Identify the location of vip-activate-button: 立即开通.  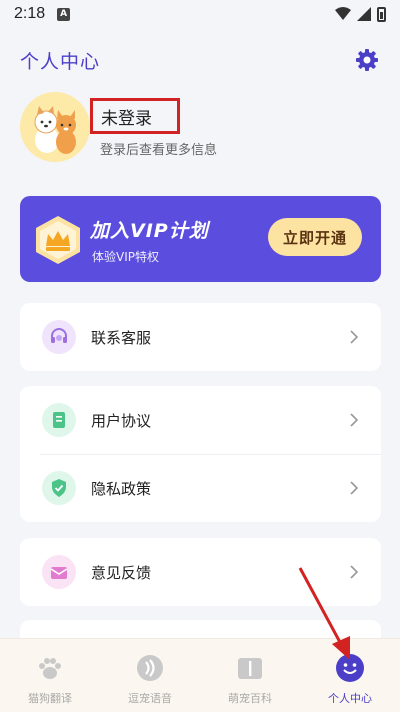
(315, 237).